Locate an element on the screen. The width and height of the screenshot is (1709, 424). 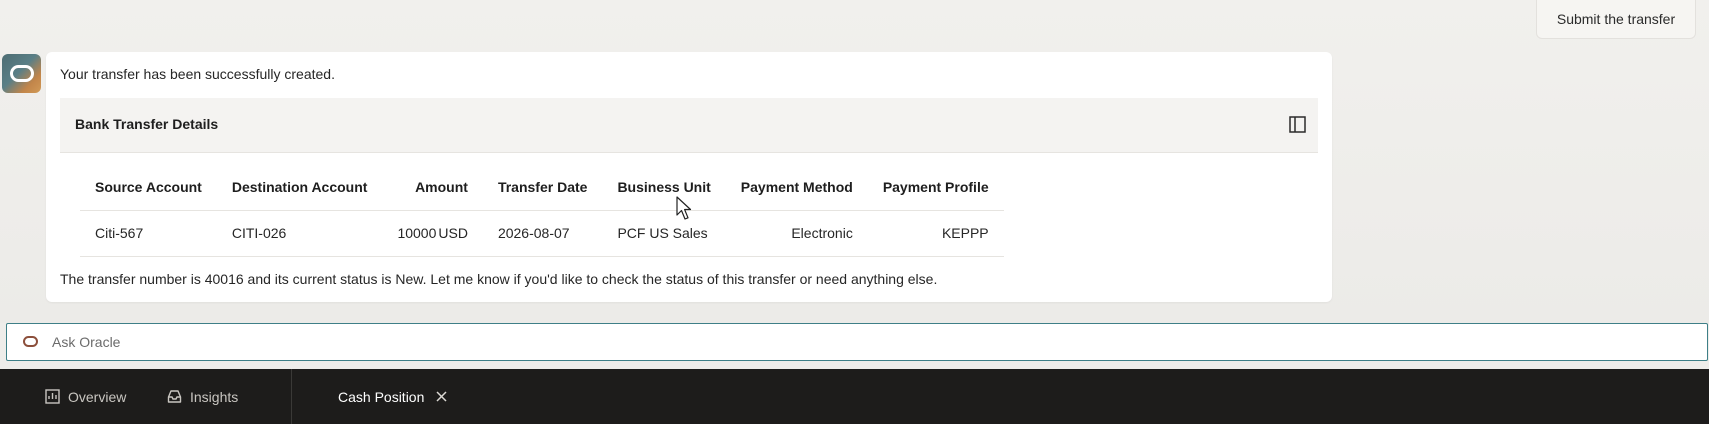
header-transfer-date: Transfer Date is located at coordinates (542, 187).